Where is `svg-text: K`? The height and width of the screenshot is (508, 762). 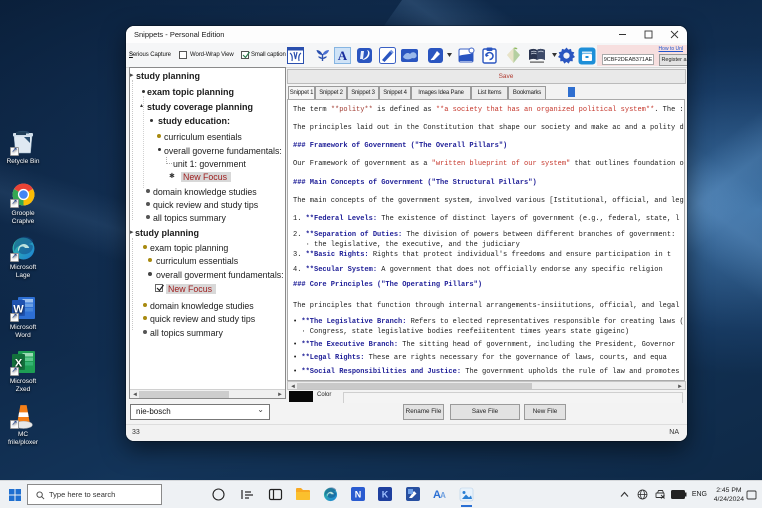 svg-text: K is located at coordinates (385, 495).